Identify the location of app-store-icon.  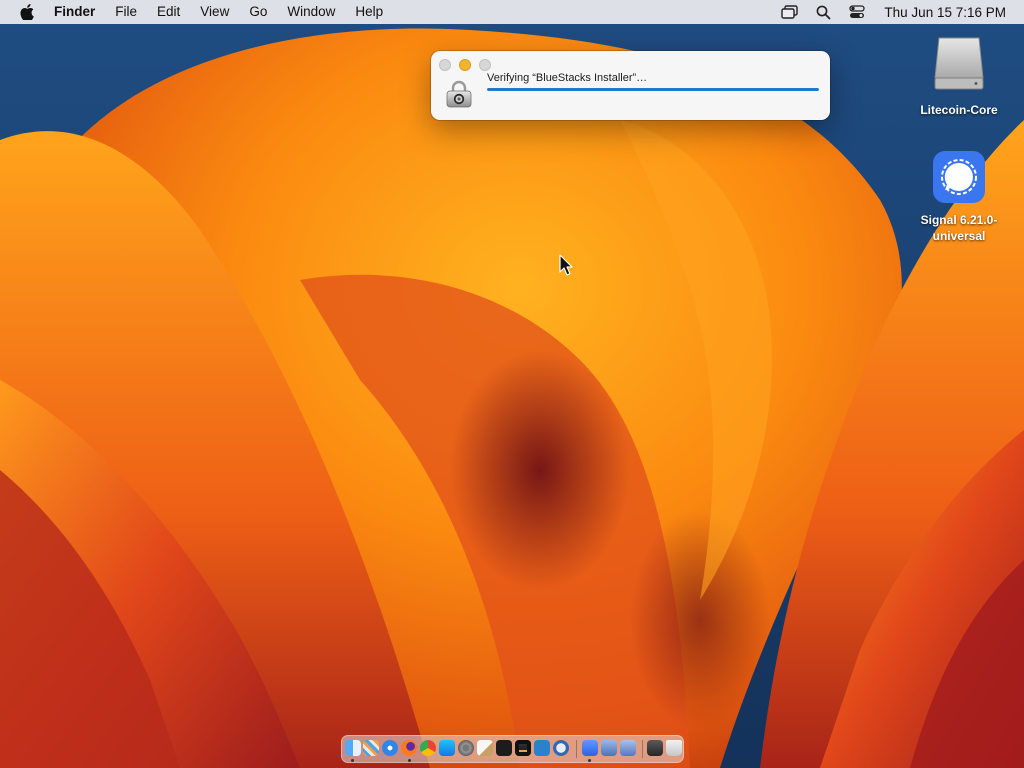
(447, 748).